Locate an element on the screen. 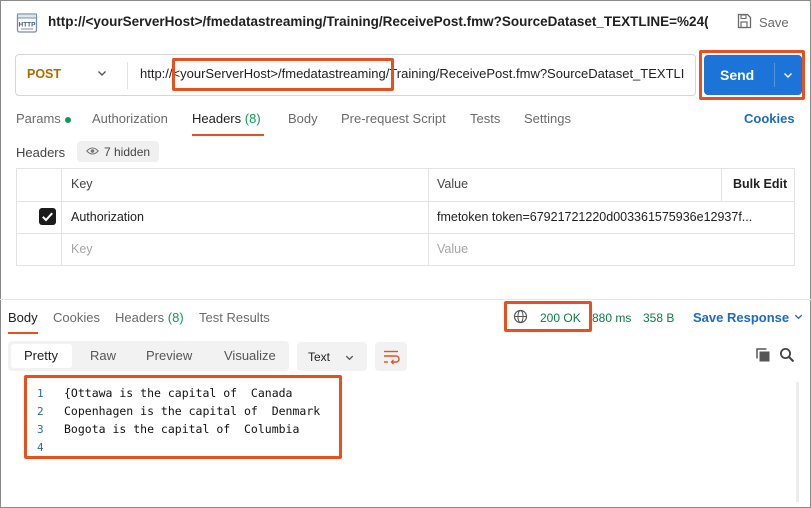 The image size is (811, 508). line-number: 2 is located at coordinates (40, 411).